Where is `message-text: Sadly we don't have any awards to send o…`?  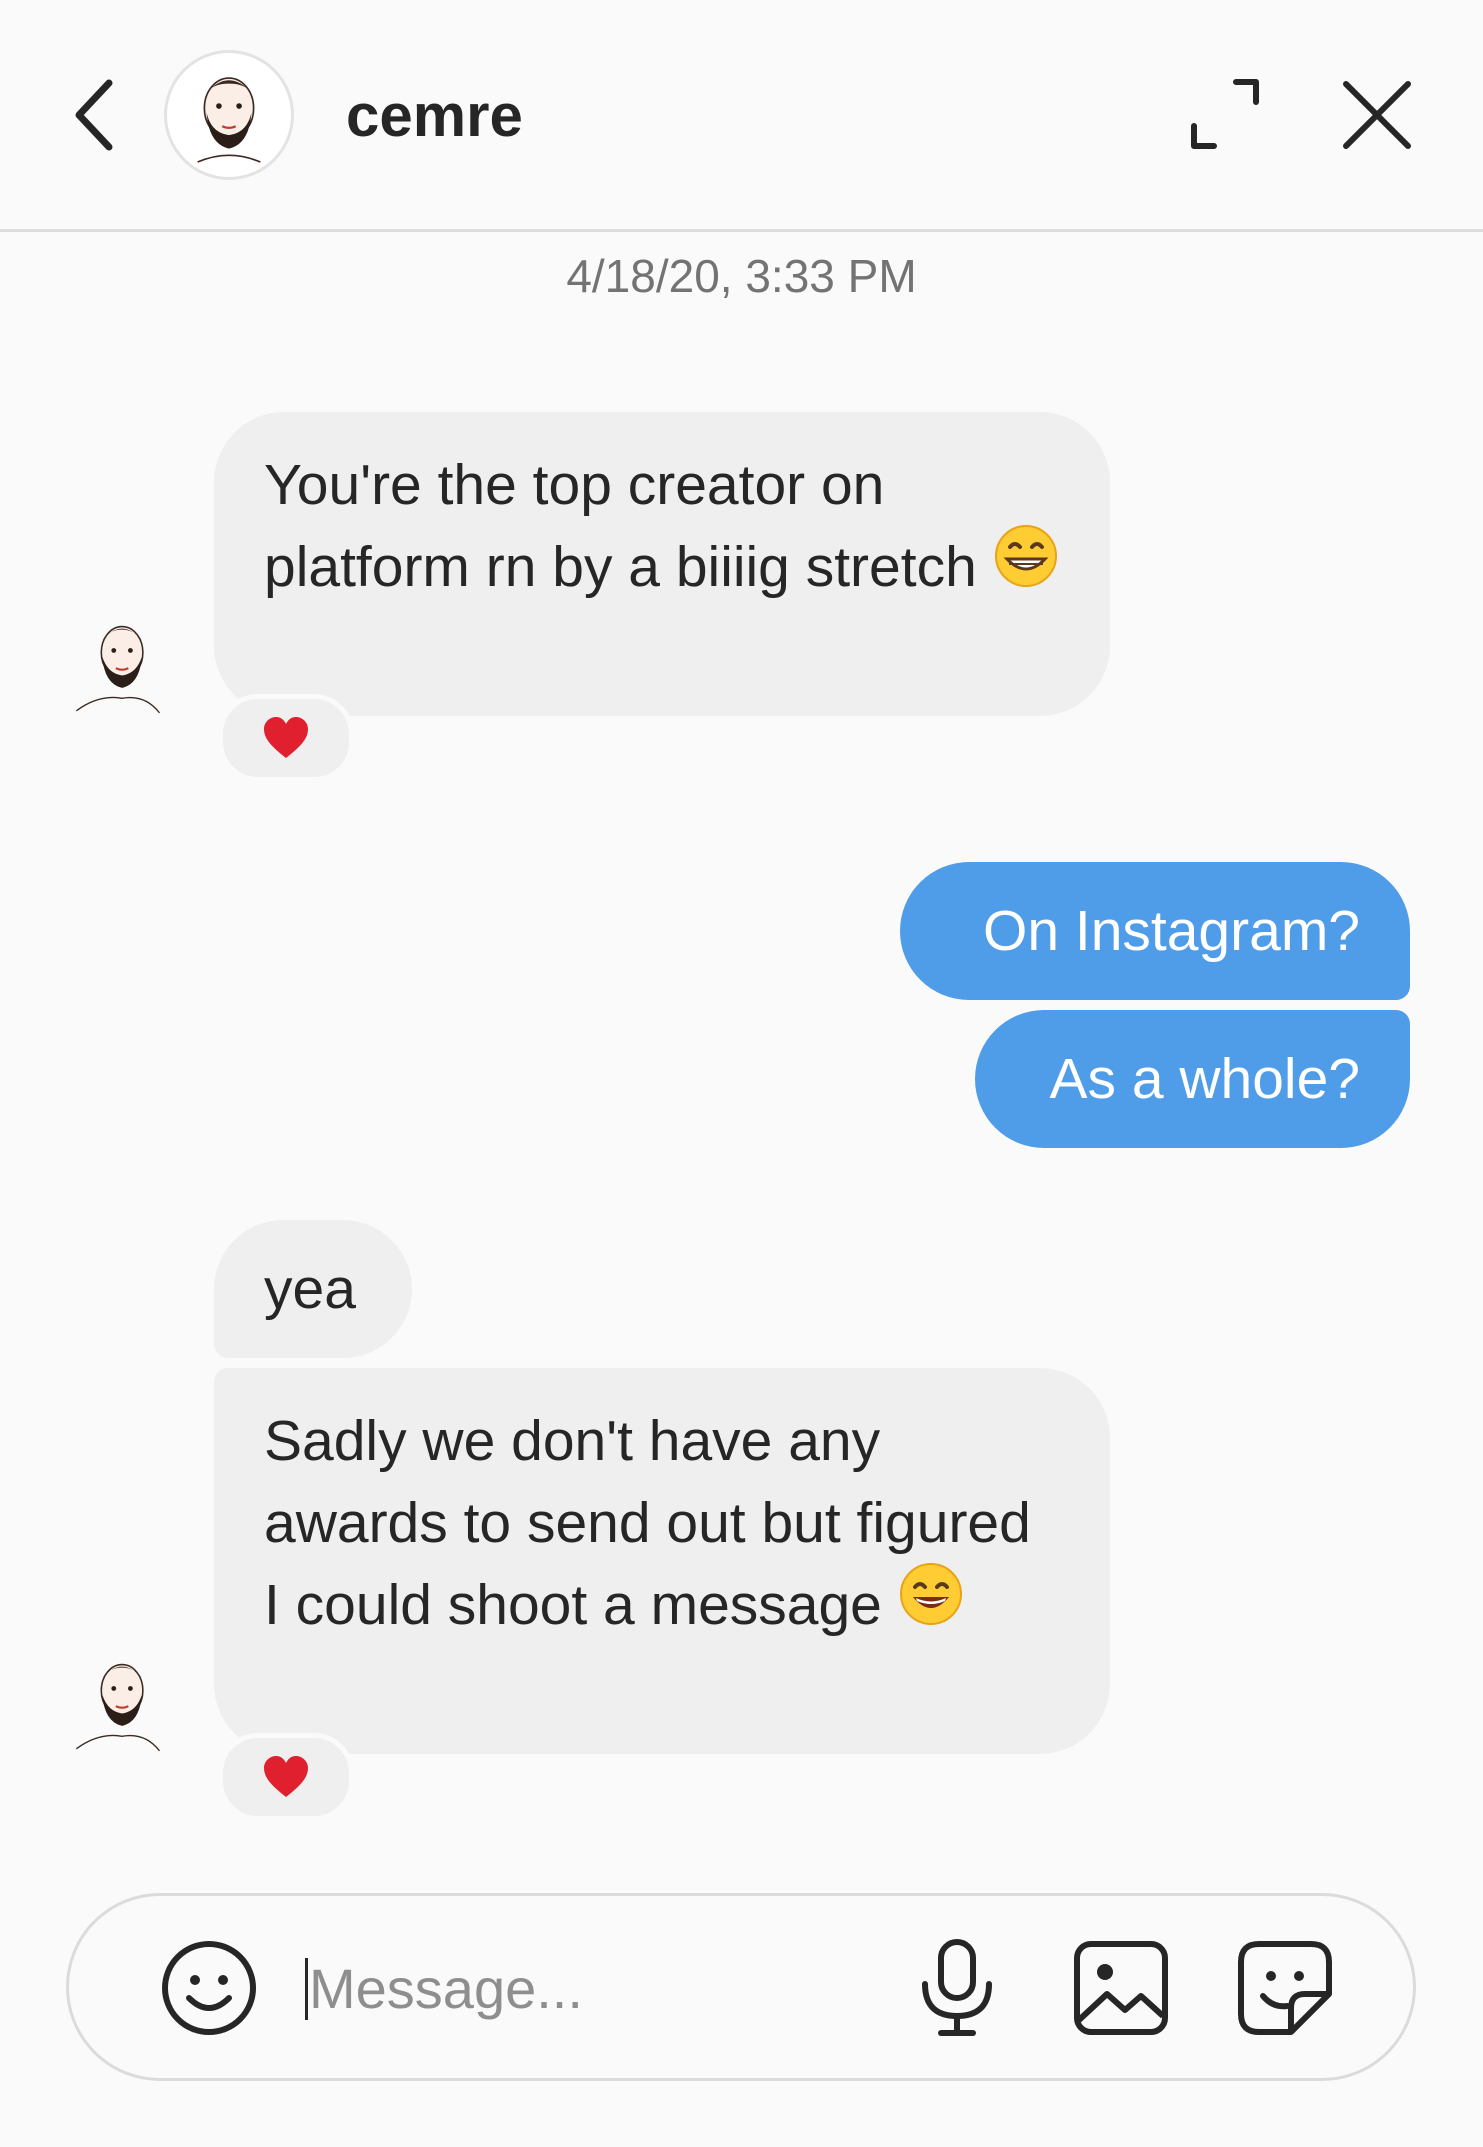 message-text: Sadly we don't have any awards to send o… is located at coordinates (647, 1523).